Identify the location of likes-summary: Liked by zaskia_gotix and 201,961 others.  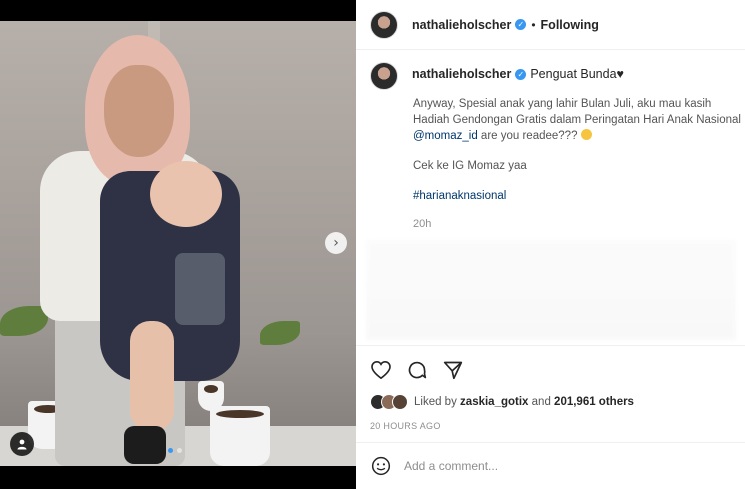
(502, 402).